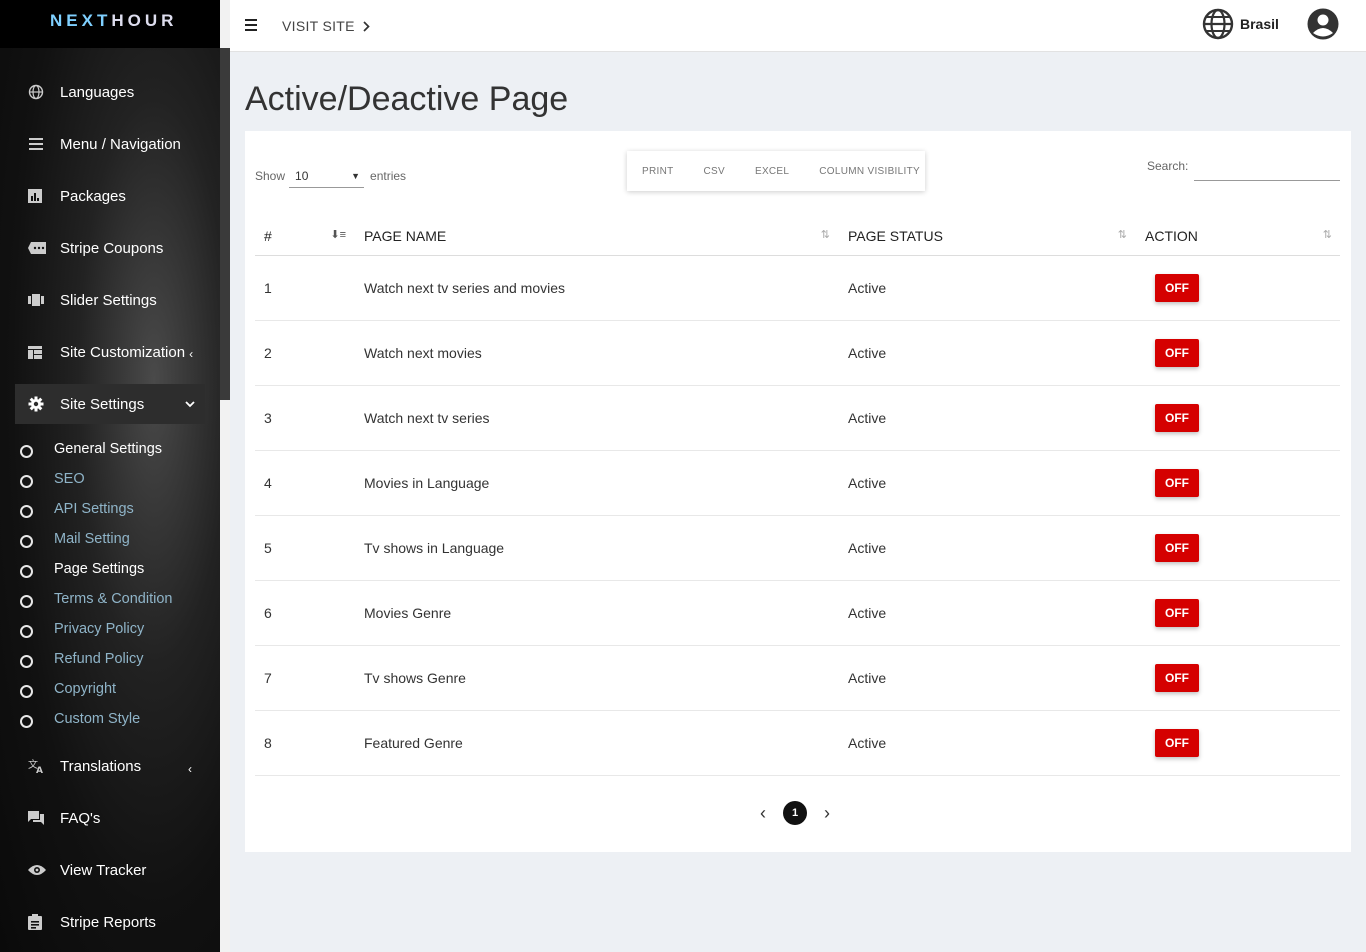 The width and height of the screenshot is (1366, 952). I want to click on sidebar-sub-refund-policy: Refund Policy, so click(120, 659).